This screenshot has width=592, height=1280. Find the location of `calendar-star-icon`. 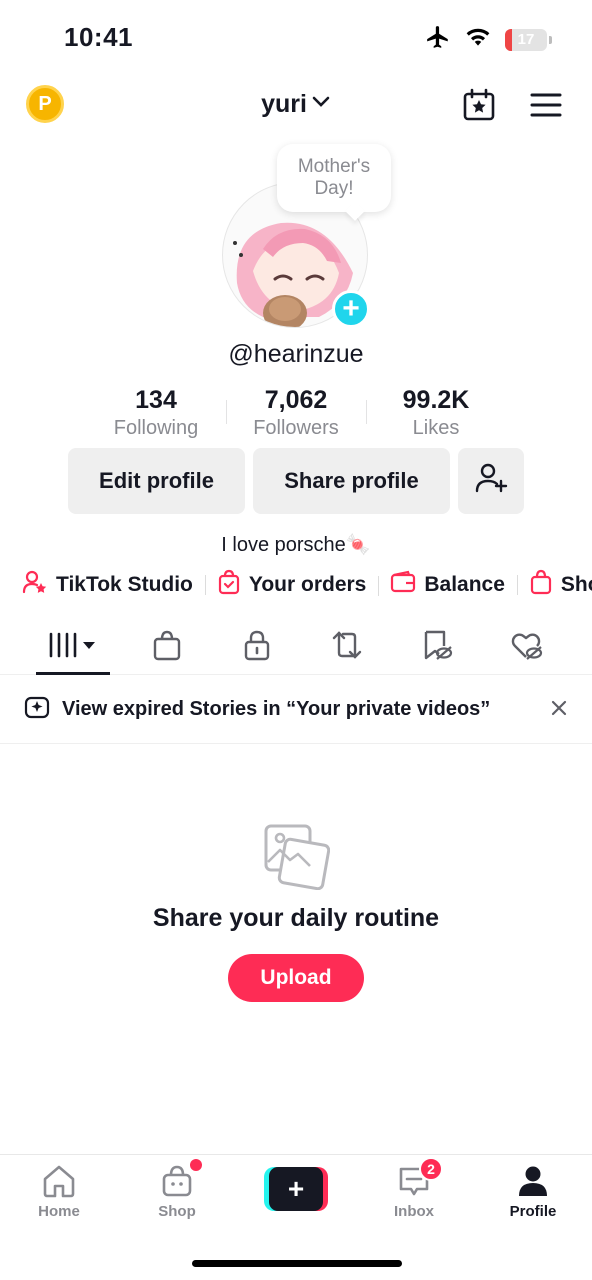

calendar-star-icon is located at coordinates (479, 107).